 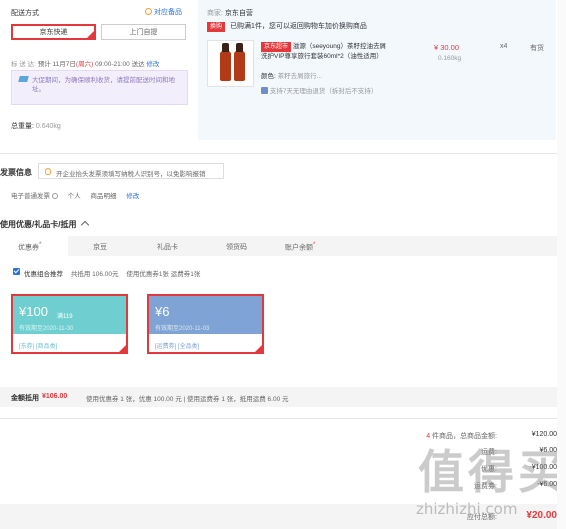 What do you see at coordinates (16, 172) in the screenshot?
I see `invoice-title: 发票信息` at bounding box center [16, 172].